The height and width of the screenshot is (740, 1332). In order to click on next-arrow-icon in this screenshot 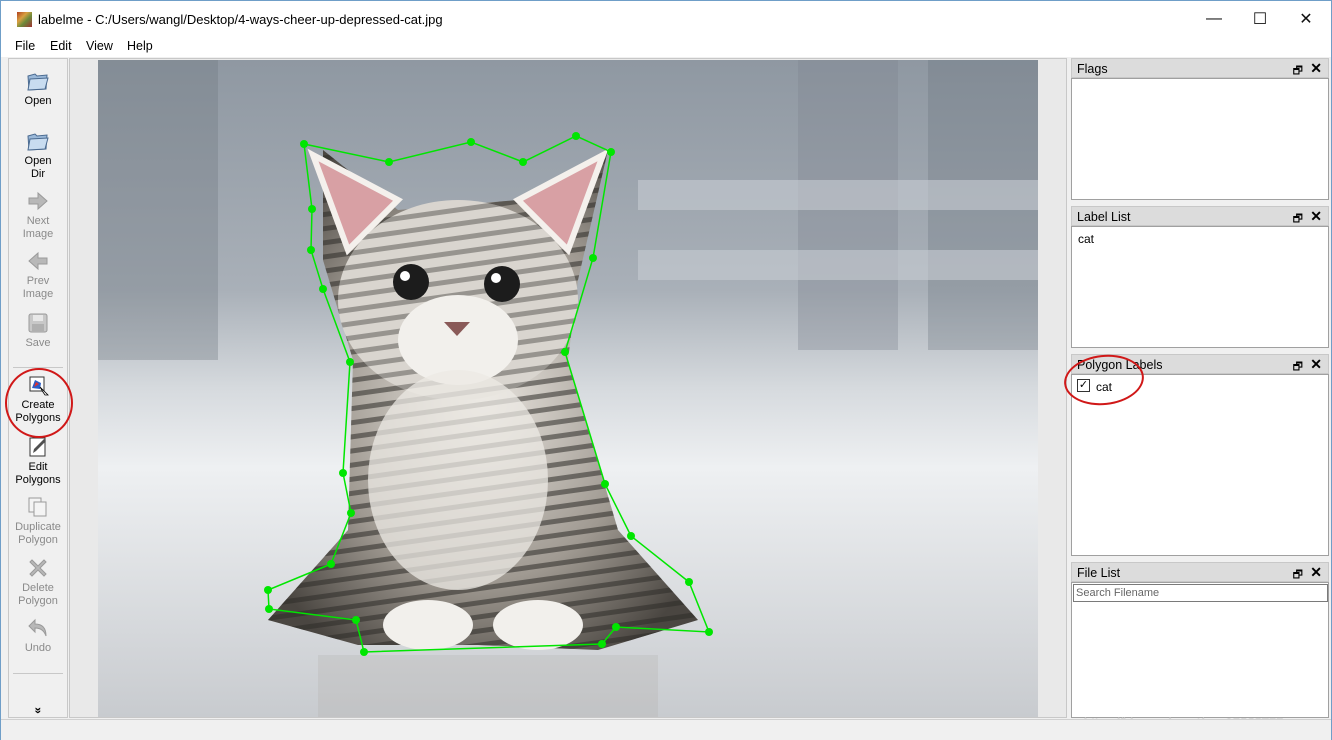, I will do `click(38, 201)`.